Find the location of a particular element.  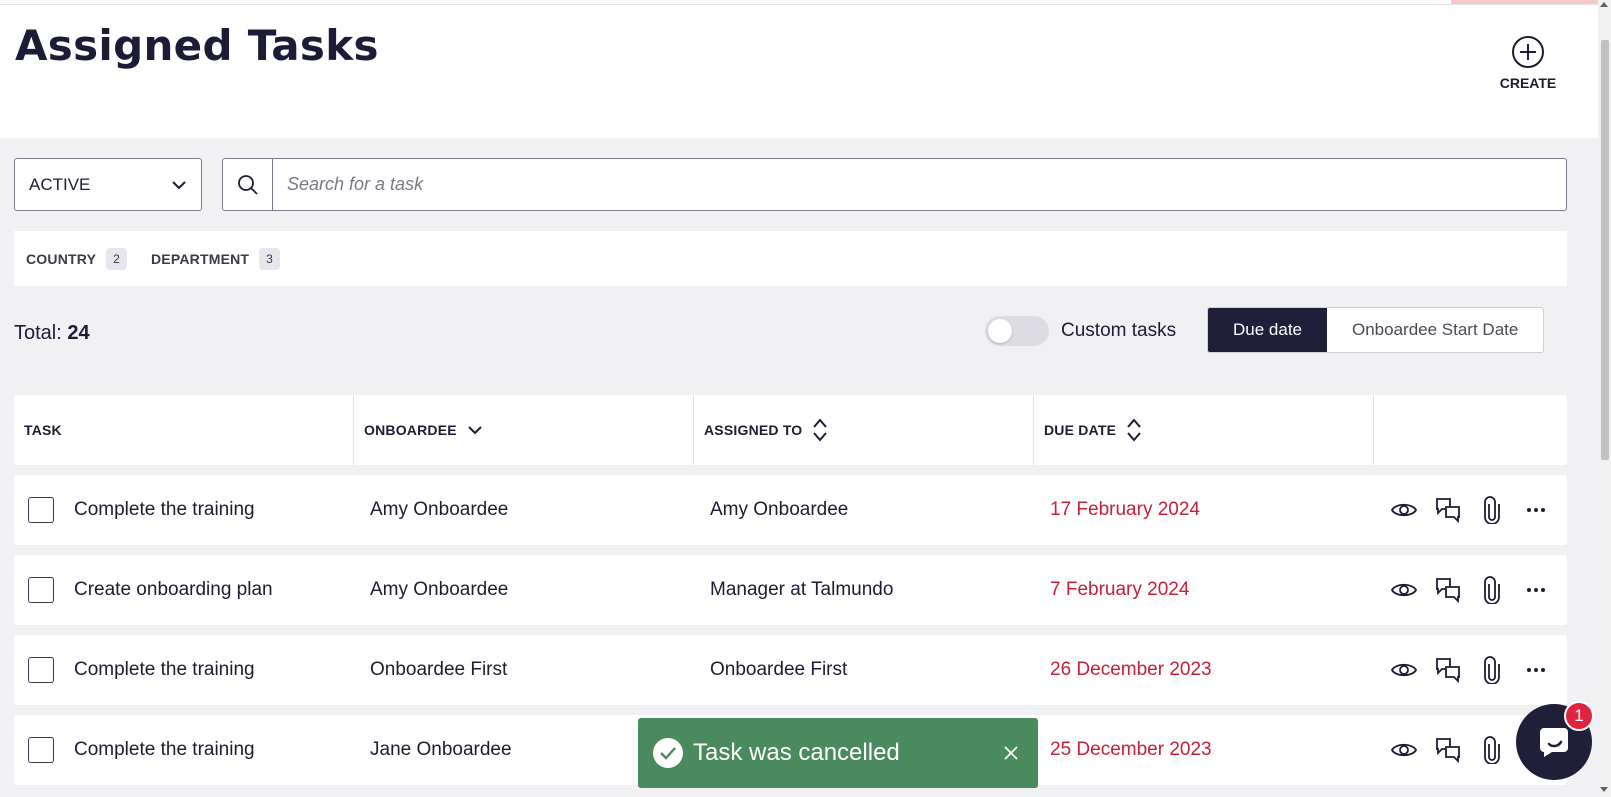

column-assigned-label: ASSIGNED TO is located at coordinates (753, 430).